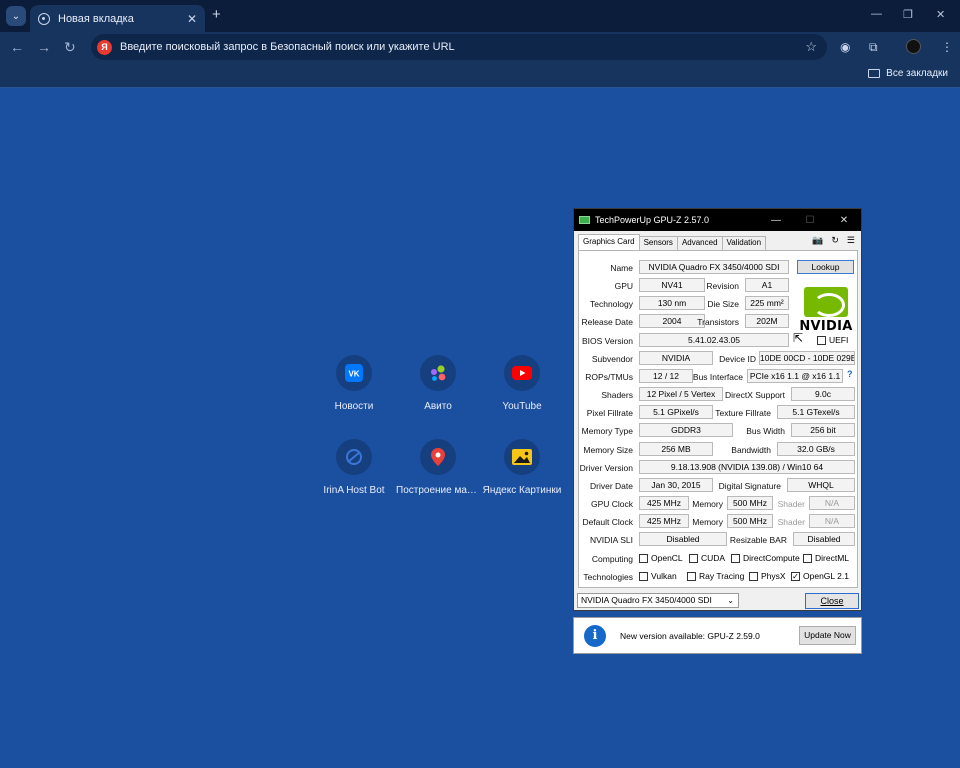 This screenshot has height=768, width=960. I want to click on transistors-value: 202M, so click(767, 321).